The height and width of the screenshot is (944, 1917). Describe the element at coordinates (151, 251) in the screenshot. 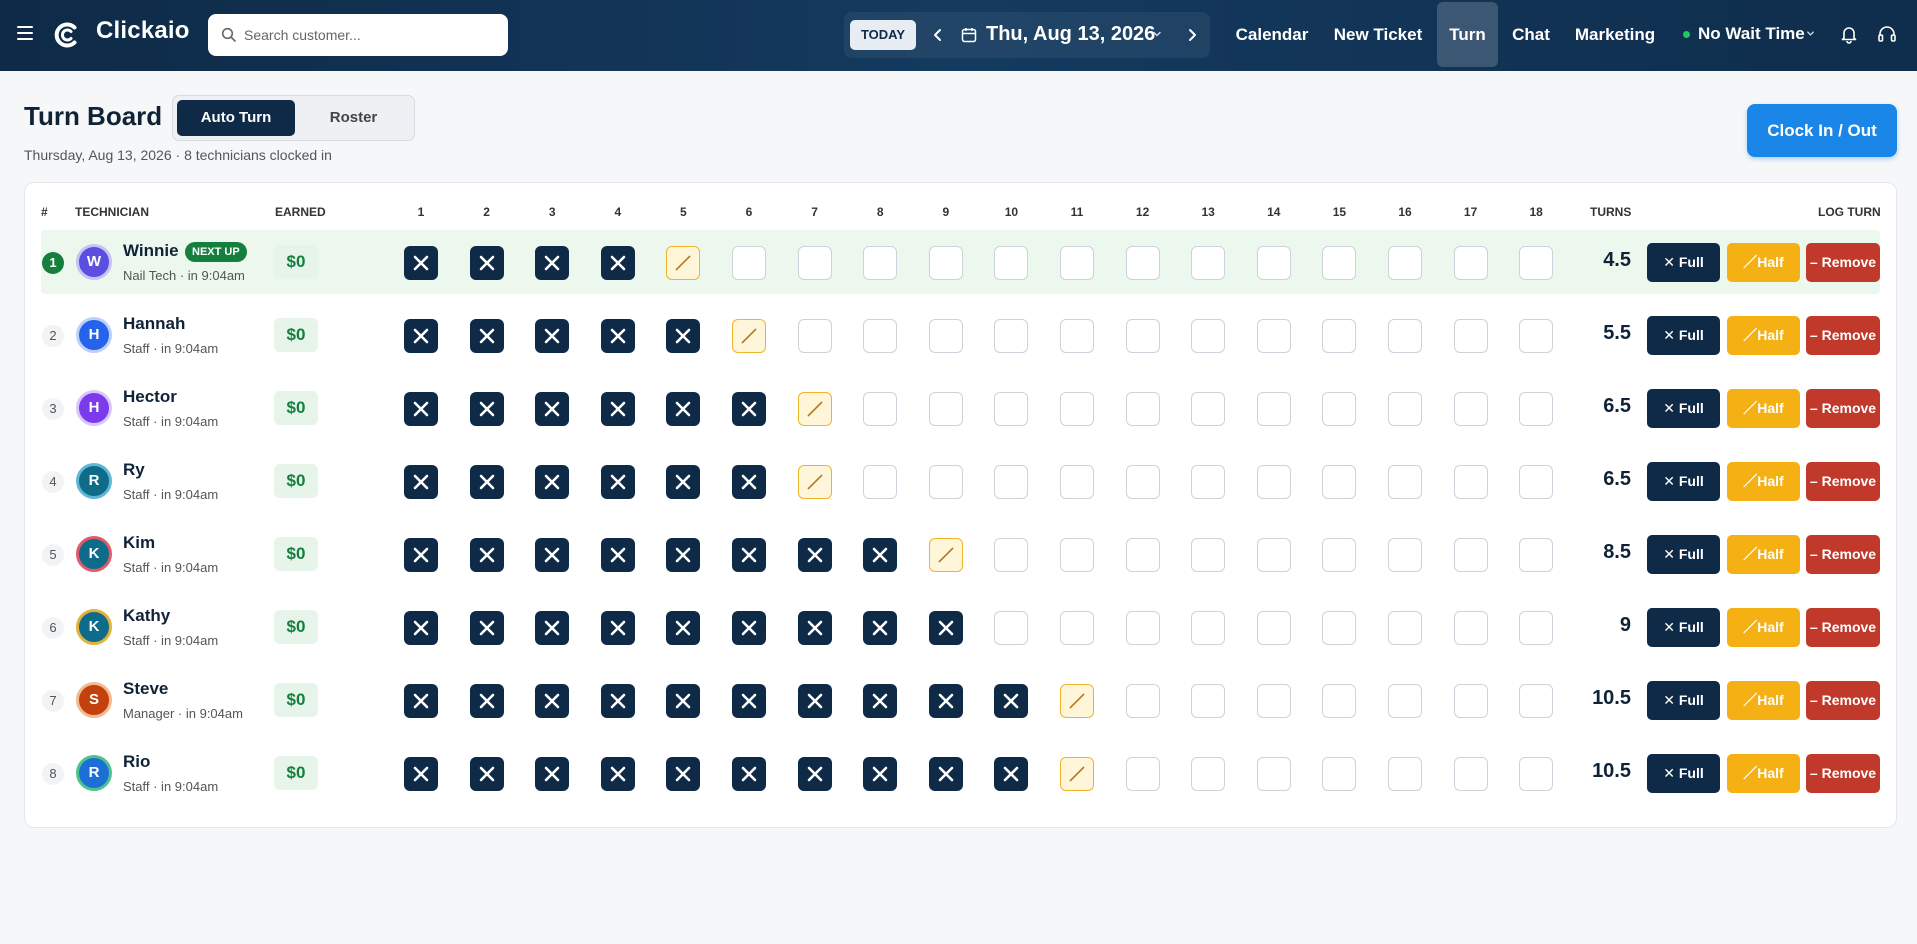

I see `technician-name: Winnie` at that location.